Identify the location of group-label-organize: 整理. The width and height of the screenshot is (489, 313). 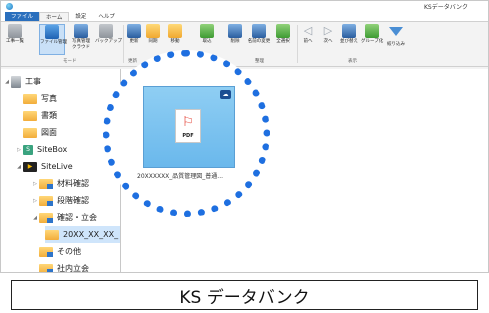
(259, 61).